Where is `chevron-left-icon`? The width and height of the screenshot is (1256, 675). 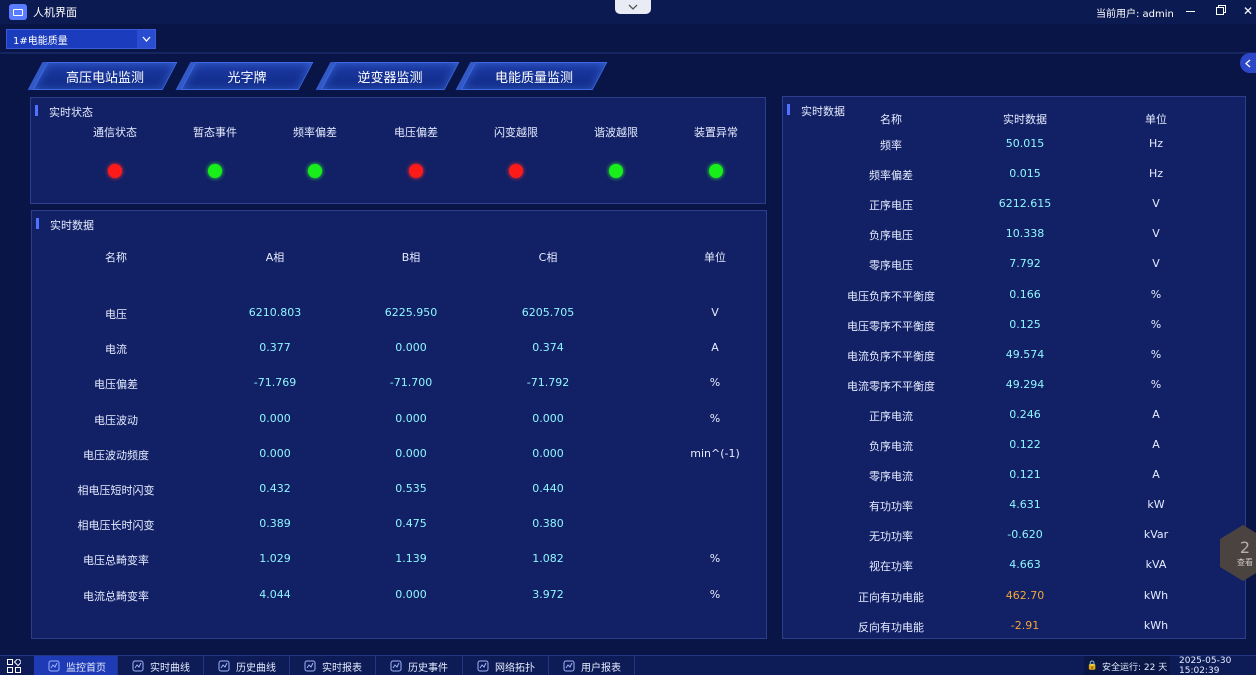
chevron-left-icon is located at coordinates (1248, 63).